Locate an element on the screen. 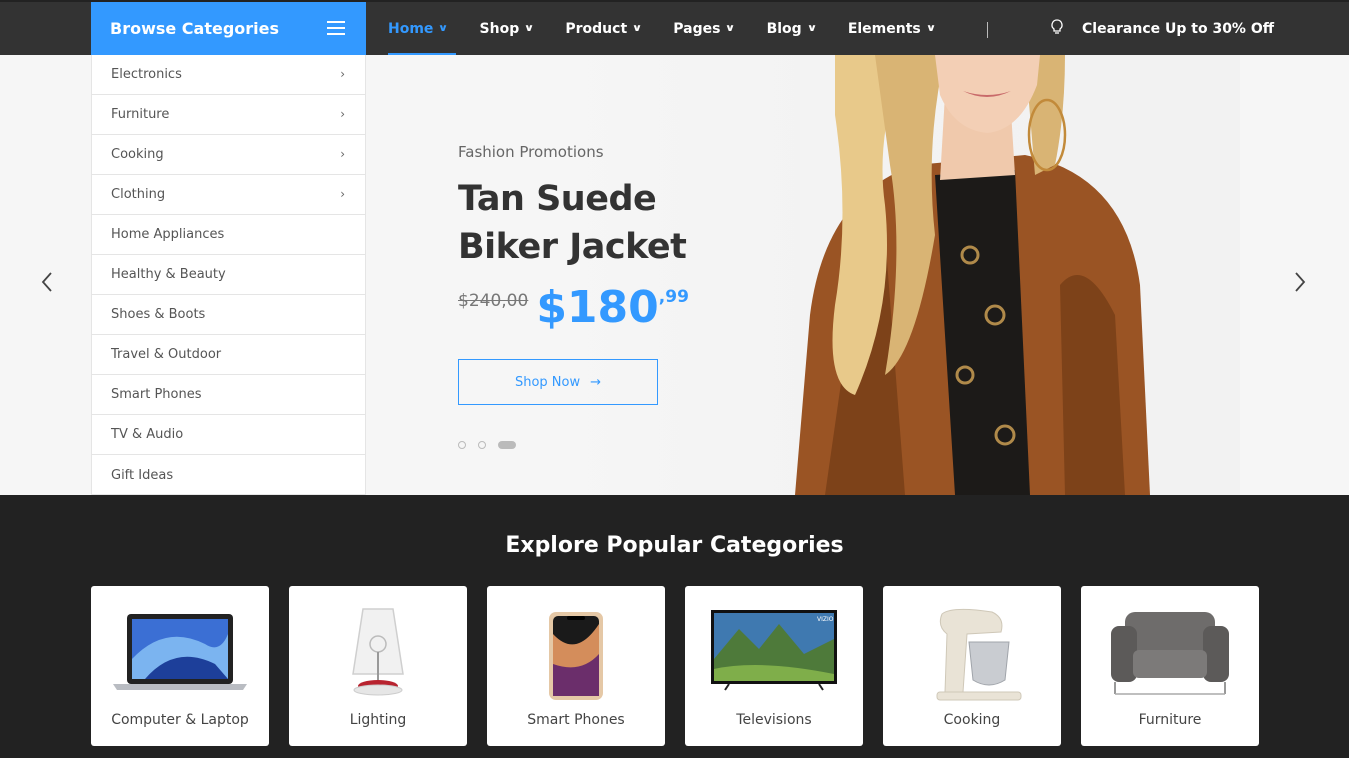 The image size is (1349, 758). nav-item-home: Home ∨ is located at coordinates (422, 28).